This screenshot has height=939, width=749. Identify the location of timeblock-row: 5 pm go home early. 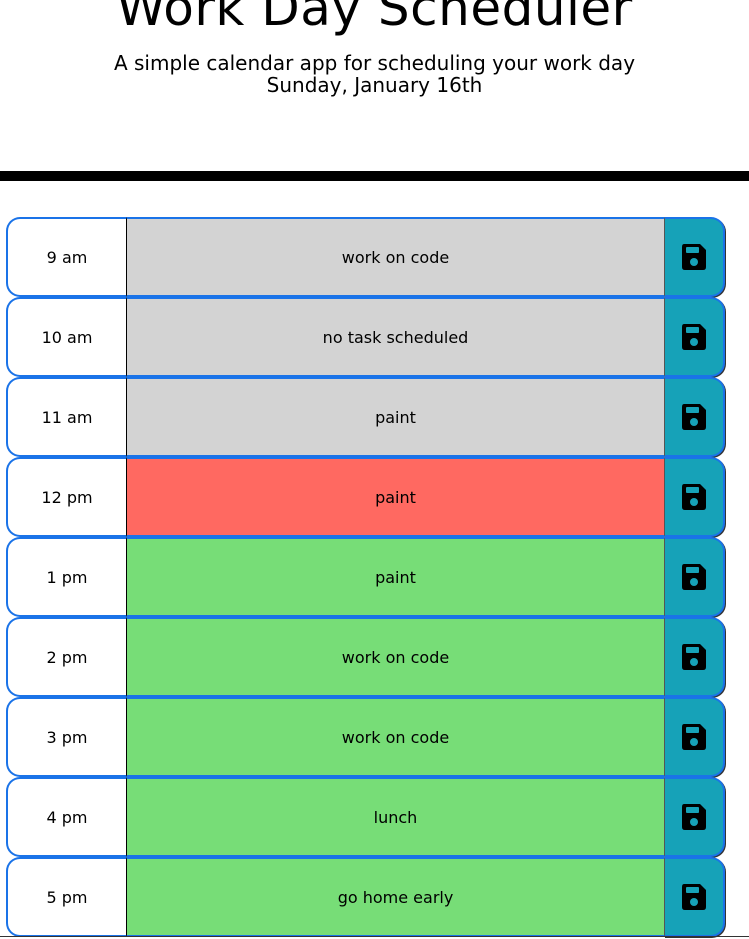
(366, 897).